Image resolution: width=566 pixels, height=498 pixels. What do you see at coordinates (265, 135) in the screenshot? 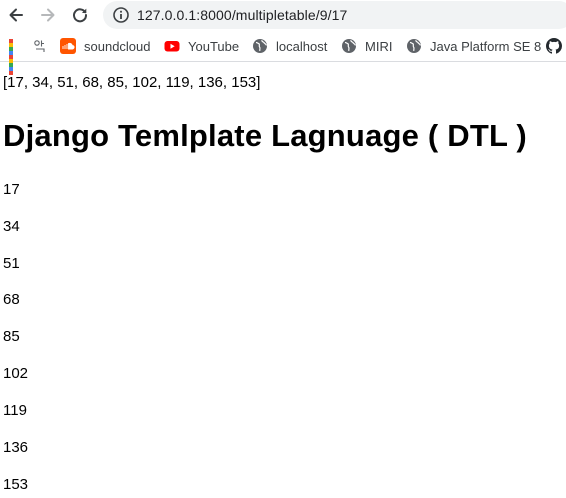
I see `page-heading: Django Temlplate Lagnuage ( DTL )` at bounding box center [265, 135].